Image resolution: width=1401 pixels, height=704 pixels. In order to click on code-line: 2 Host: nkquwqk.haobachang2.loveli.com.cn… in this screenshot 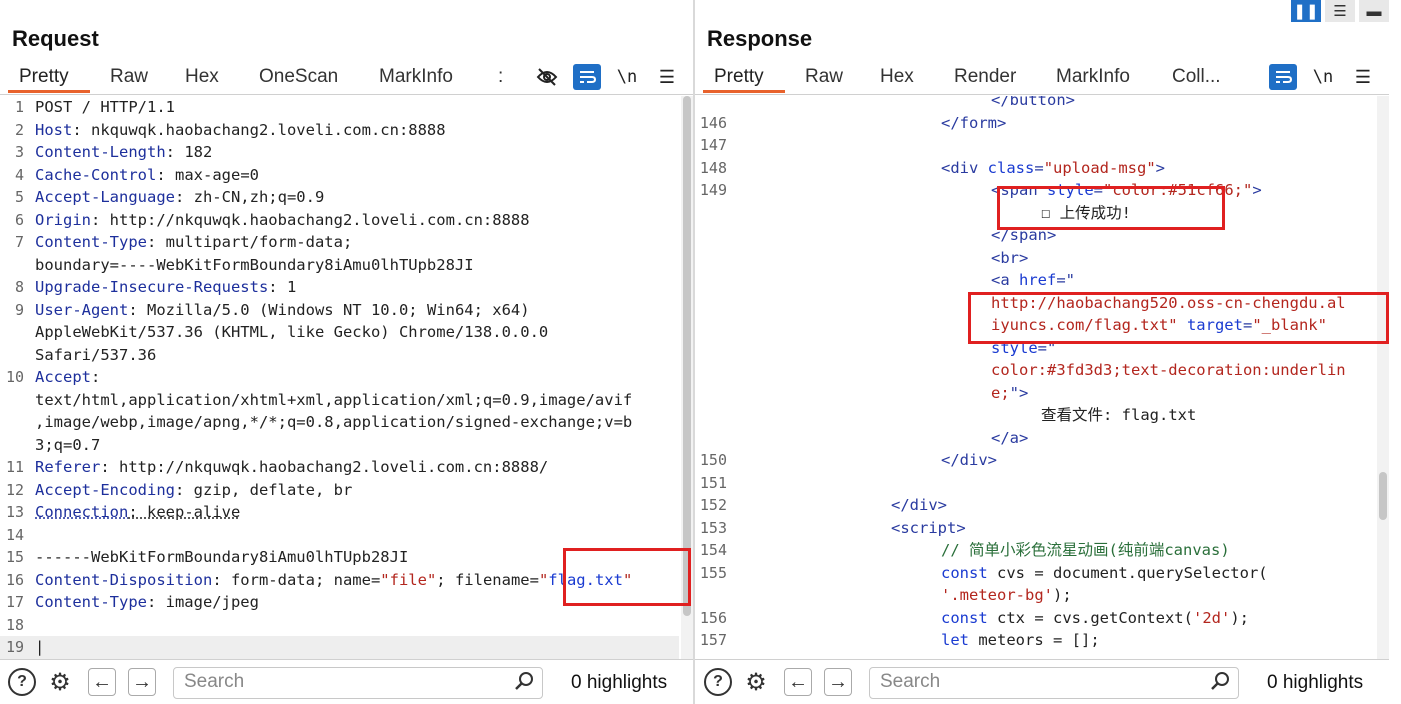, I will do `click(339, 130)`.